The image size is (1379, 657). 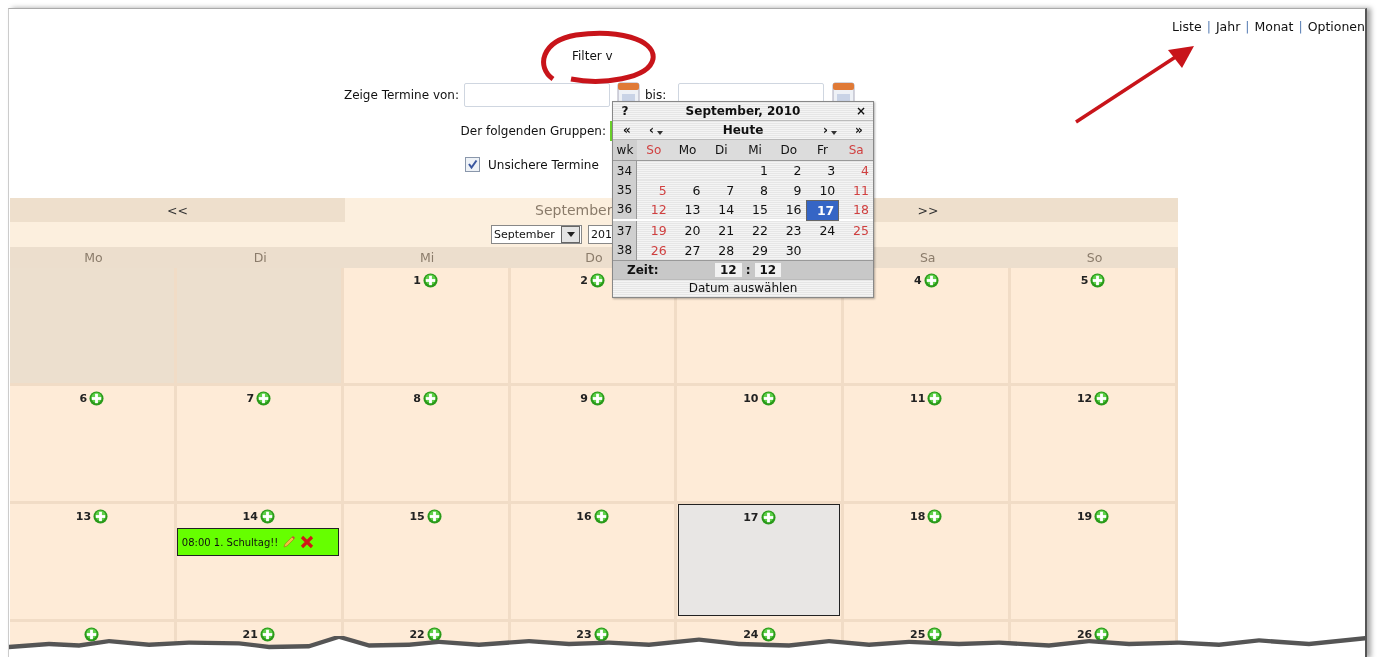 What do you see at coordinates (918, 398) in the screenshot?
I see `day-number: 11` at bounding box center [918, 398].